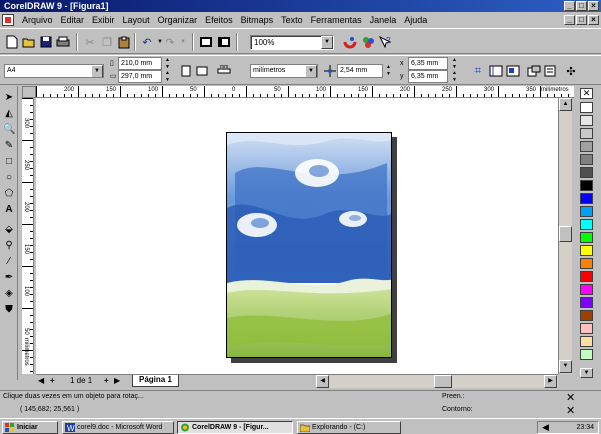 The height and width of the screenshot is (434, 601). What do you see at coordinates (73, 20) in the screenshot?
I see `menu-editar: Editar` at bounding box center [73, 20].